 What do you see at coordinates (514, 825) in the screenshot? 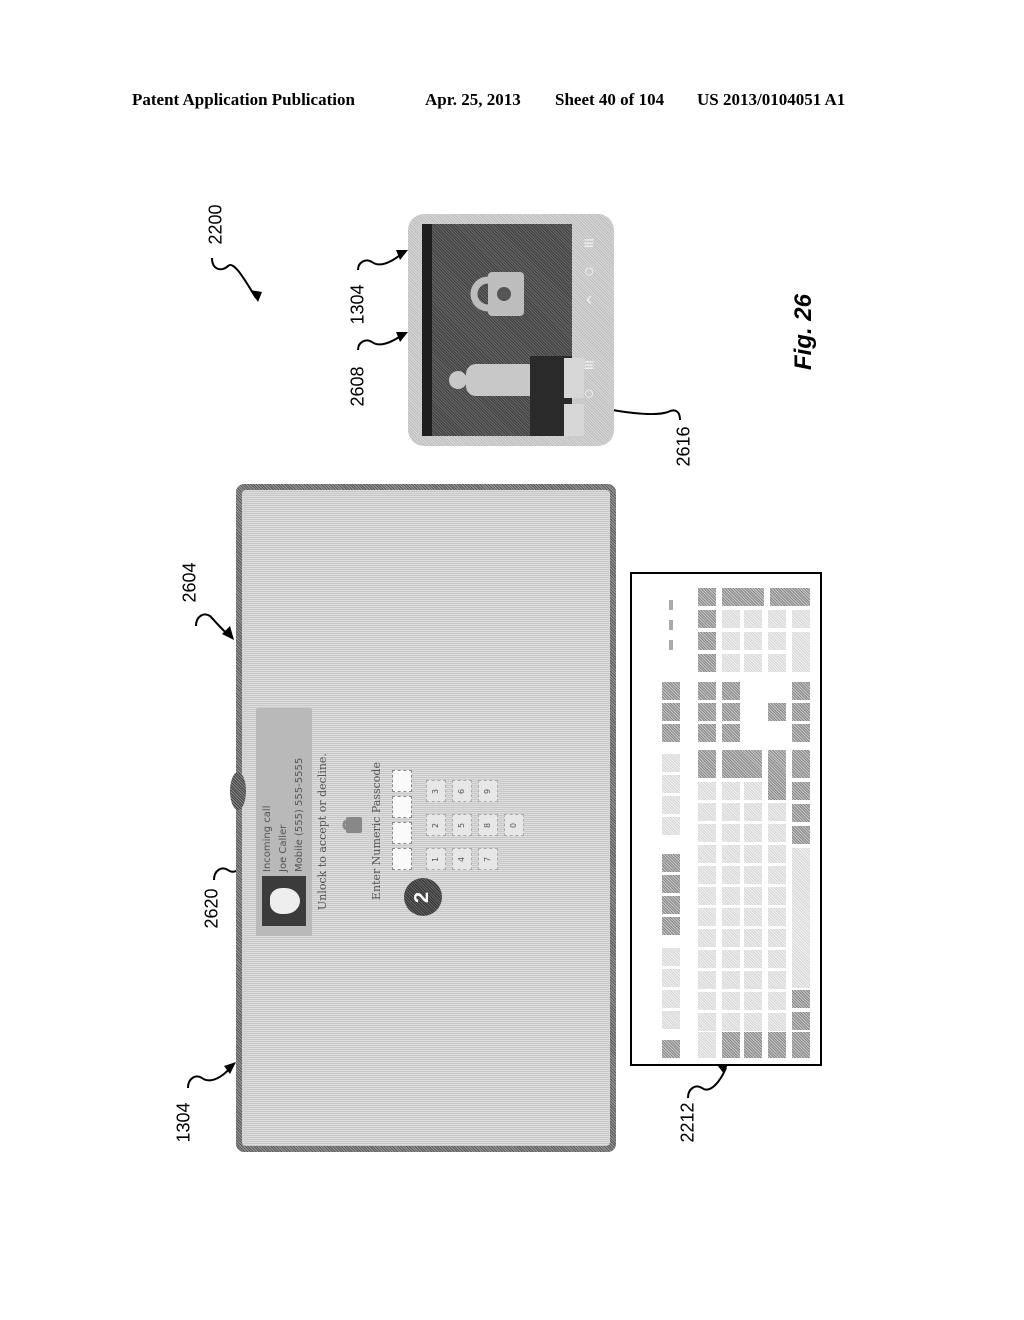
I see `keypad-key-0: 0` at bounding box center [514, 825].